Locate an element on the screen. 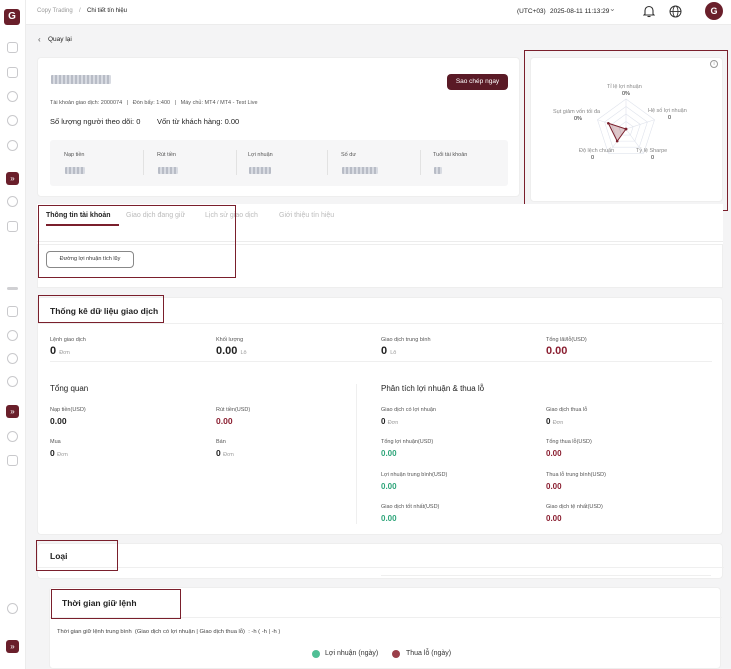  stat-volume-label: Khối lượng is located at coordinates (230, 340).